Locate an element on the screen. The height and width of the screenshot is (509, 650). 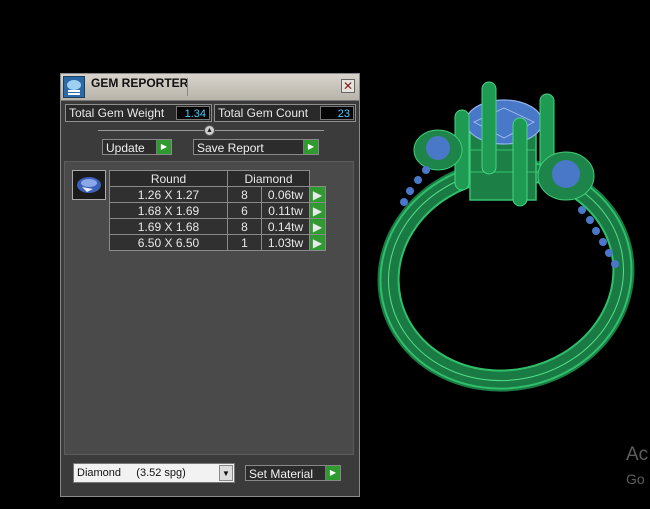
update-button: Update ▶ is located at coordinates (137, 147).